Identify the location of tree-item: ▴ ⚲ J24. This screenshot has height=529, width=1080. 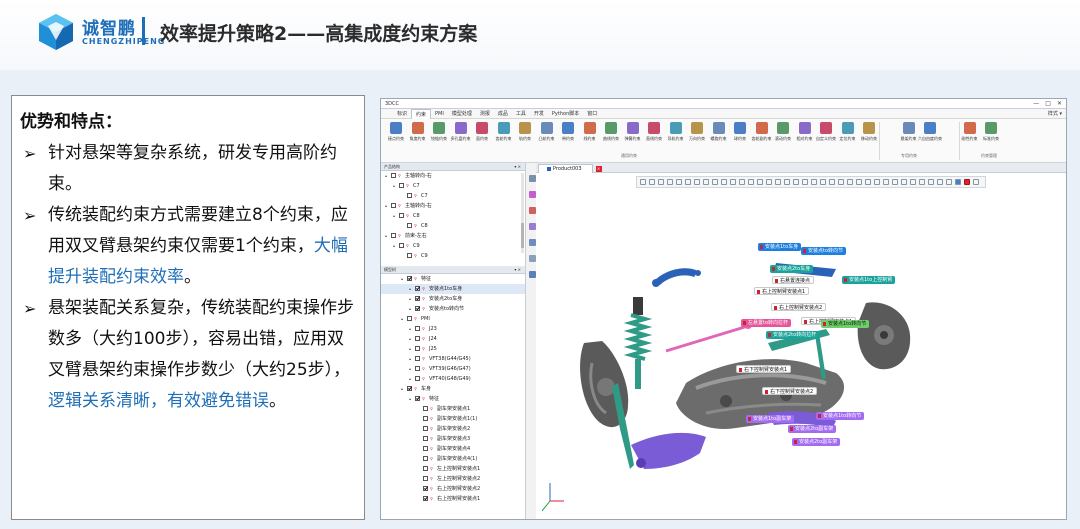
(453, 339).